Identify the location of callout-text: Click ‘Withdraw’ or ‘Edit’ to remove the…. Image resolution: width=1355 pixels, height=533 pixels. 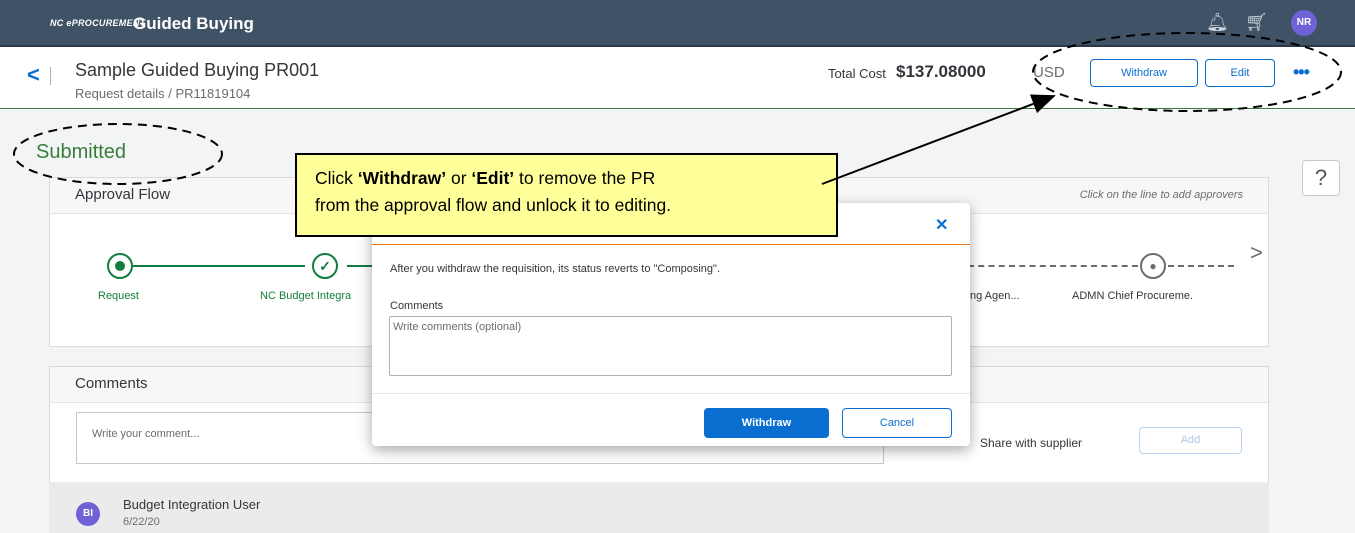
(493, 192).